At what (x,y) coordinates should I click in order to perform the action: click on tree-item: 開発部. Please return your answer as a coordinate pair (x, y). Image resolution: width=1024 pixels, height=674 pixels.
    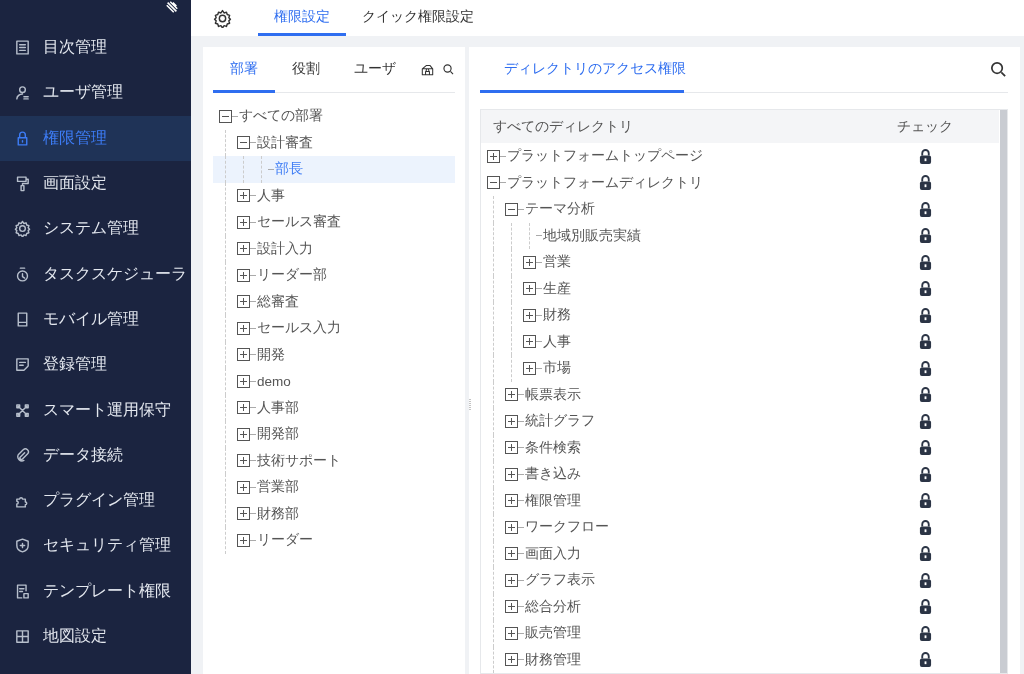
    Looking at the image, I should click on (334, 434).